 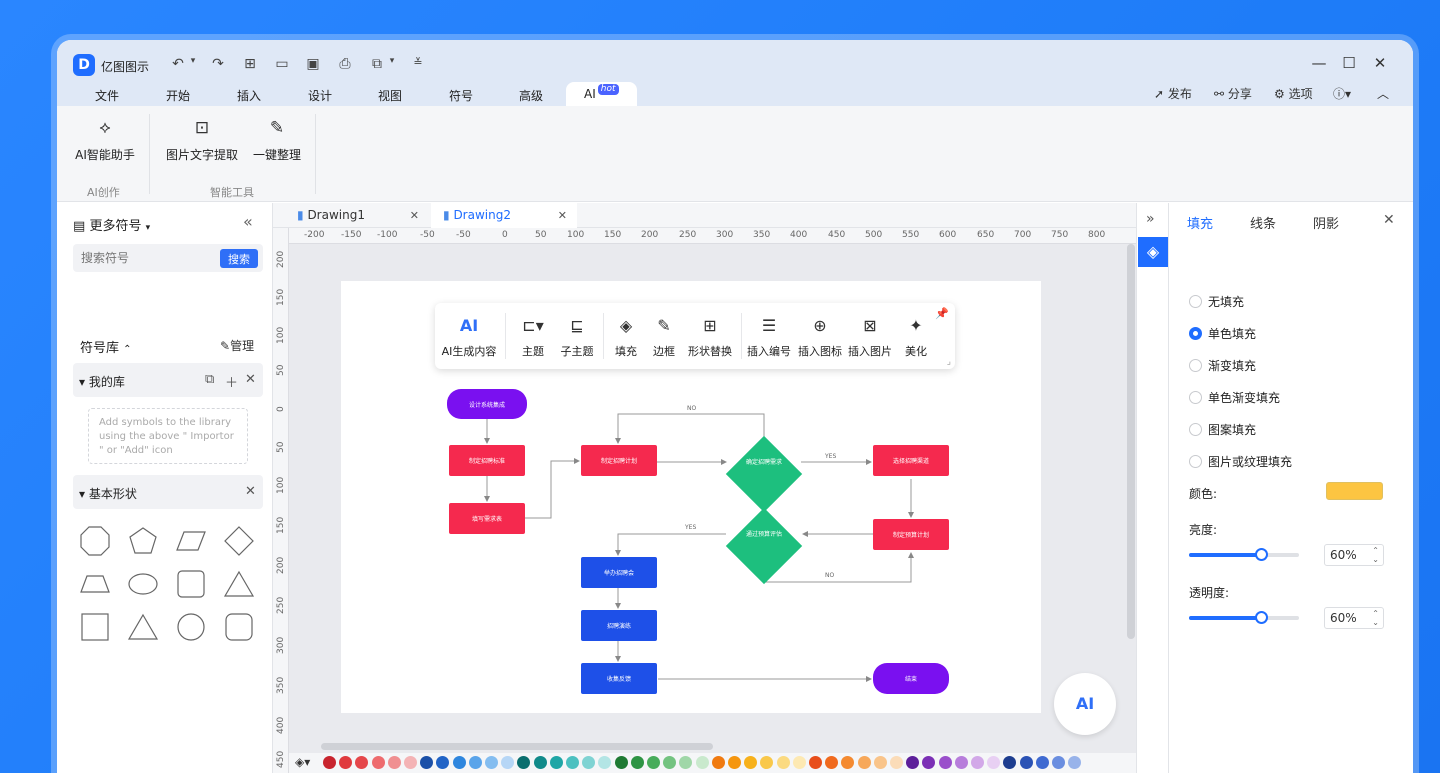 What do you see at coordinates (1222, 429) in the screenshot?
I see `fill-pattern-option: 图案填充` at bounding box center [1222, 429].